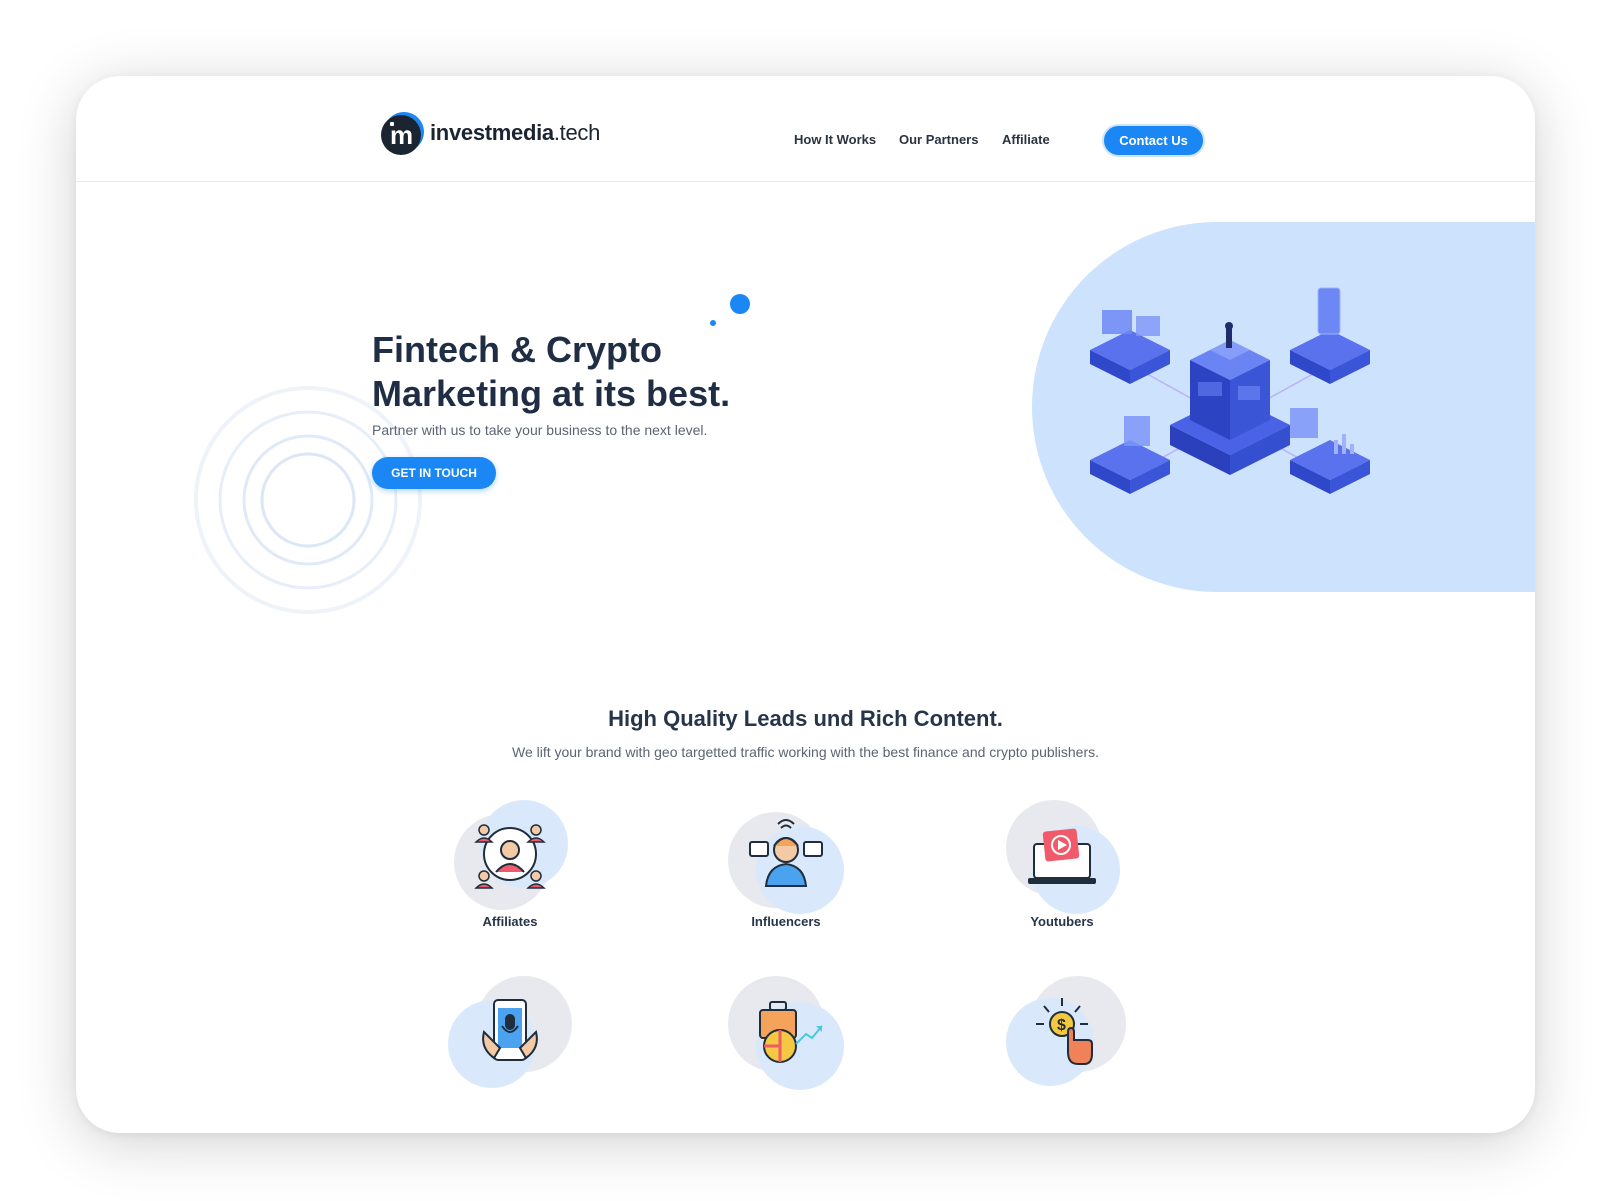 The image size is (1601, 1201). What do you see at coordinates (1153, 140) in the screenshot?
I see `contact-us-button: Contact Us` at bounding box center [1153, 140].